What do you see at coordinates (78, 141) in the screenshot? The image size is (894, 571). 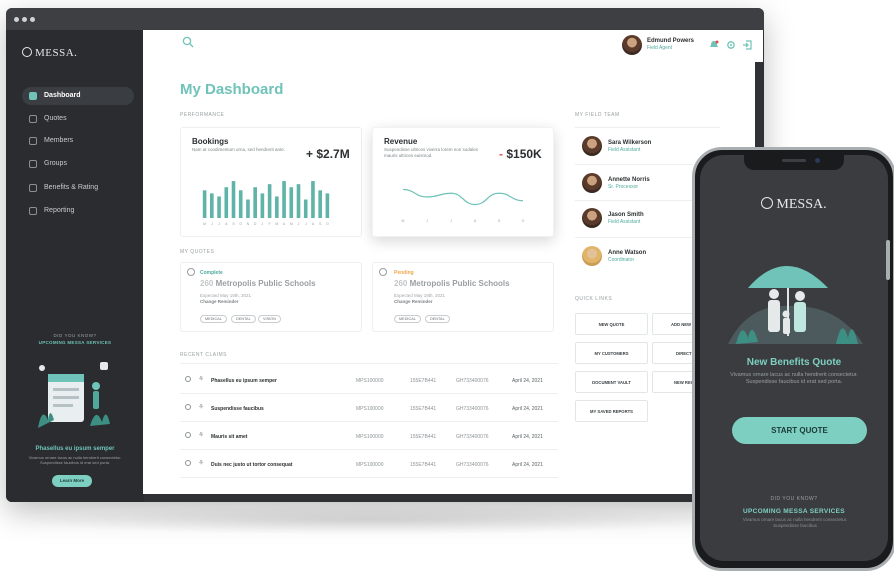 I see `sidebar-item-members: Members` at bounding box center [78, 141].